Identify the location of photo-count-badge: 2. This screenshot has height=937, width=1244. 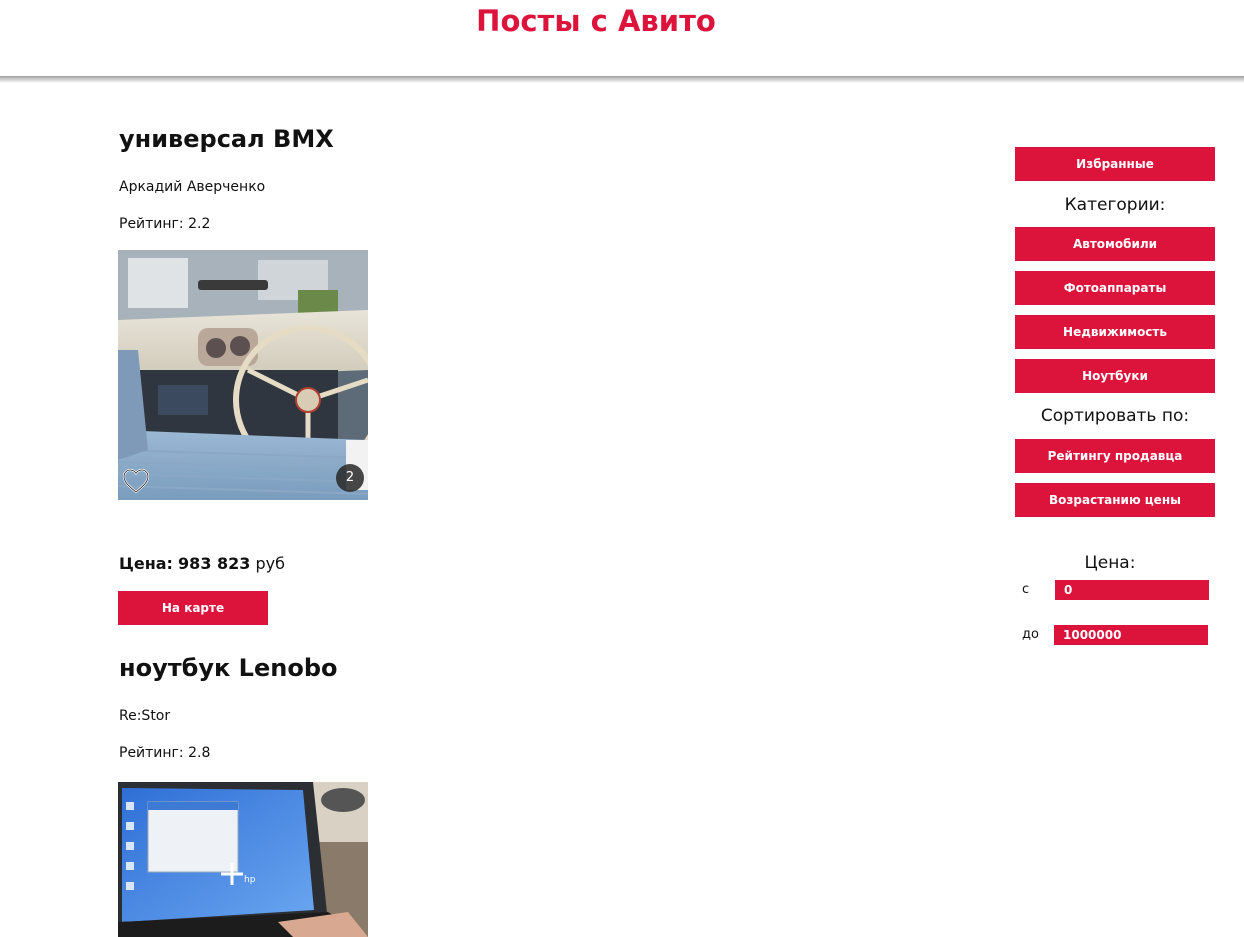
(350, 478).